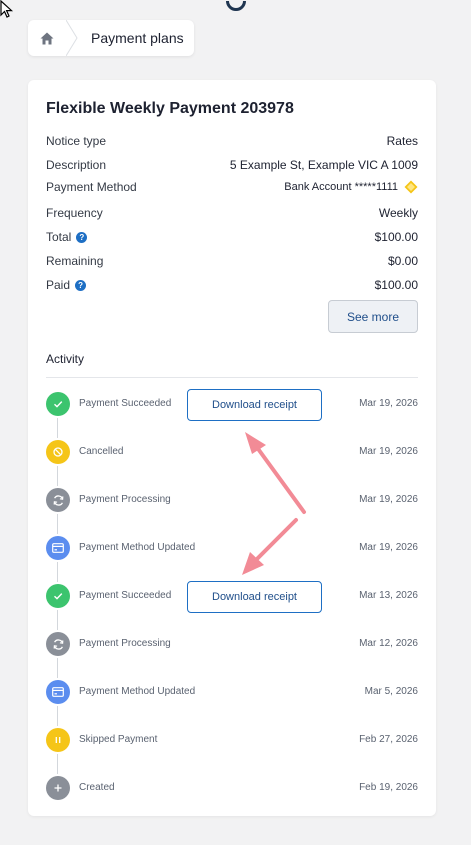 This screenshot has height=845, width=471. I want to click on detail-label: Paid, so click(58, 285).